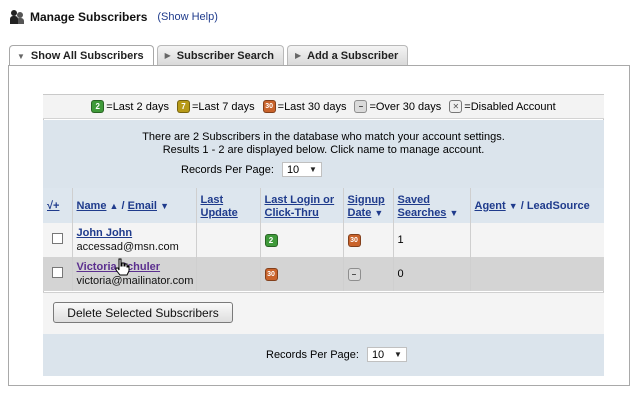  I want to click on legend-item: 30 =Last 30 days, so click(304, 106).